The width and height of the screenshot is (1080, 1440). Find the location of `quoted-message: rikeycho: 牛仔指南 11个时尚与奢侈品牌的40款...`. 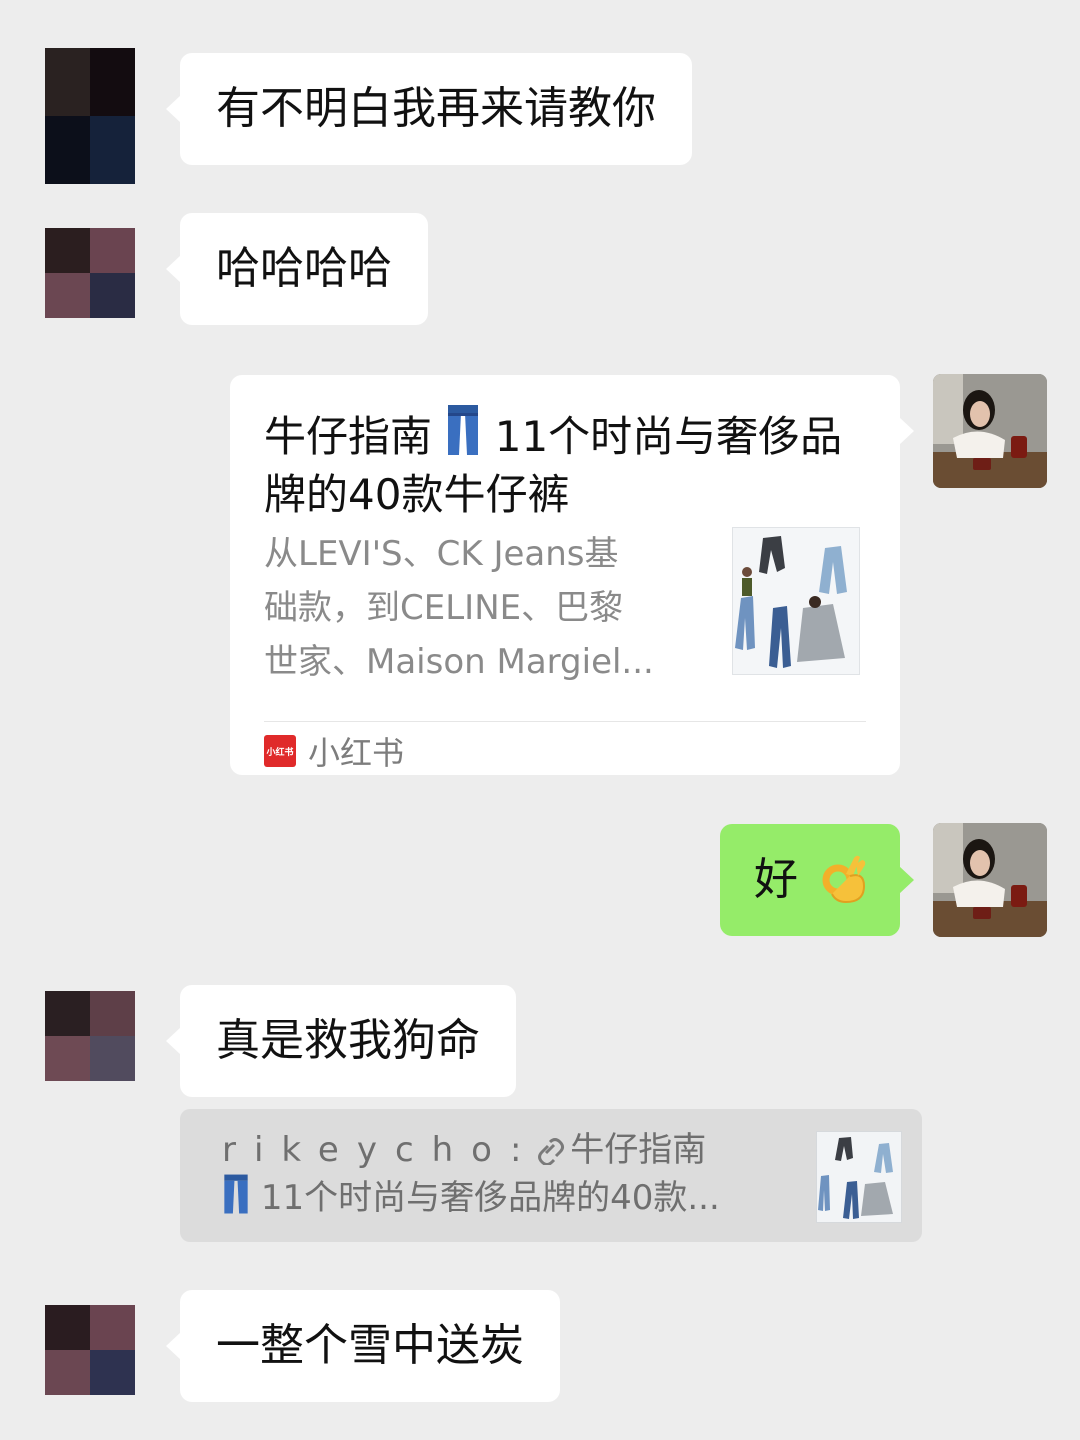

quoted-message: rikeycho: 牛仔指南 11个时尚与奢侈品牌的40款... is located at coordinates (551, 1175).